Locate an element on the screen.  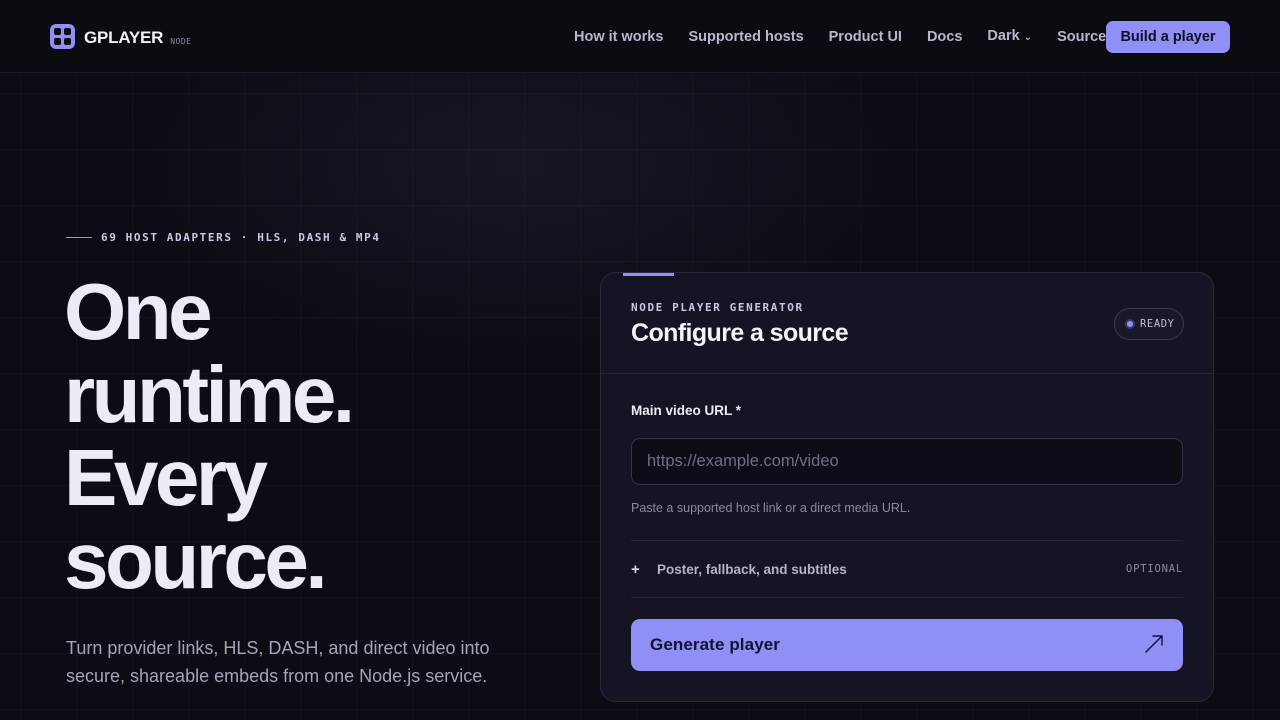
theme-dropdown: Dark ⌄ is located at coordinates (1009, 37).